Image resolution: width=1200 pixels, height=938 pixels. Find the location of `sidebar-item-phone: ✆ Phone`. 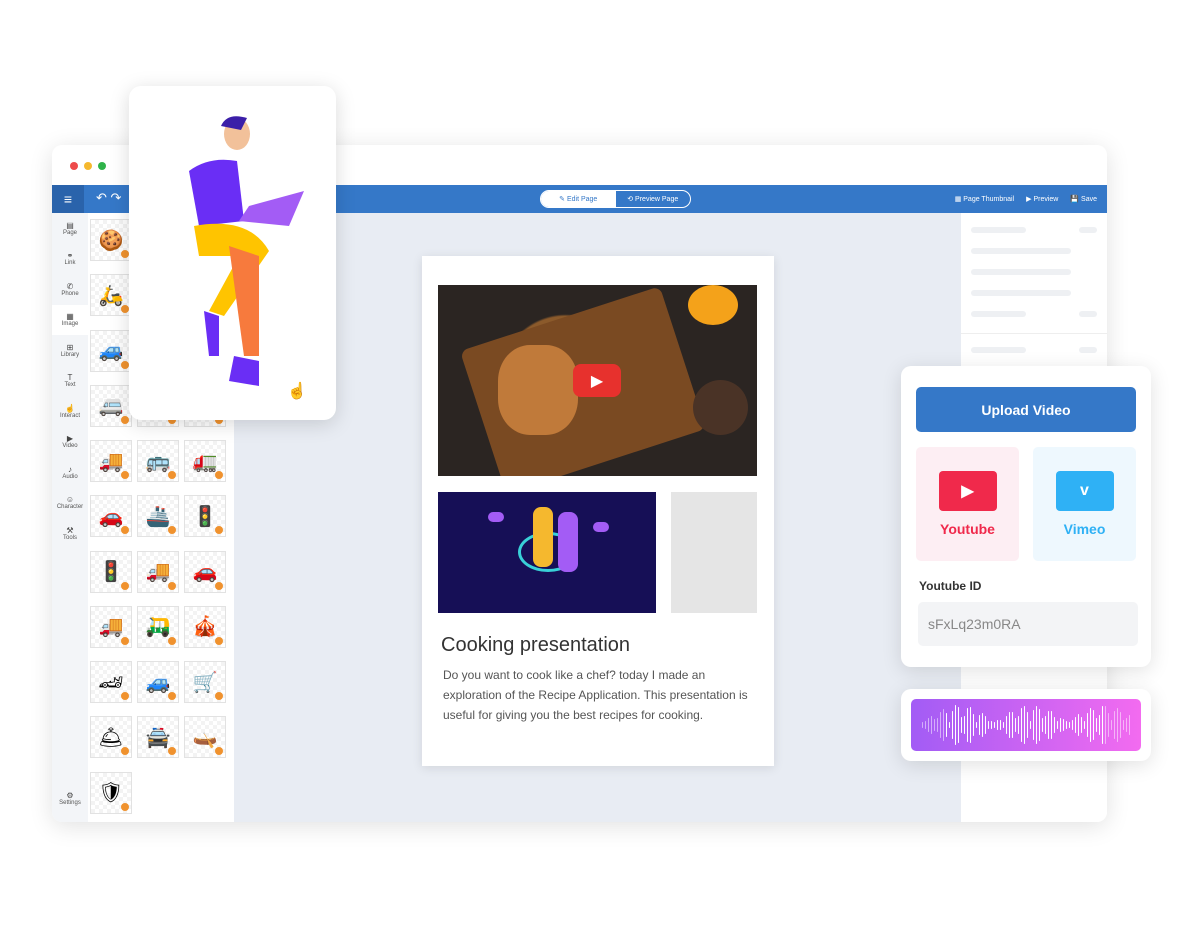

sidebar-item-phone: ✆ Phone is located at coordinates (70, 289).